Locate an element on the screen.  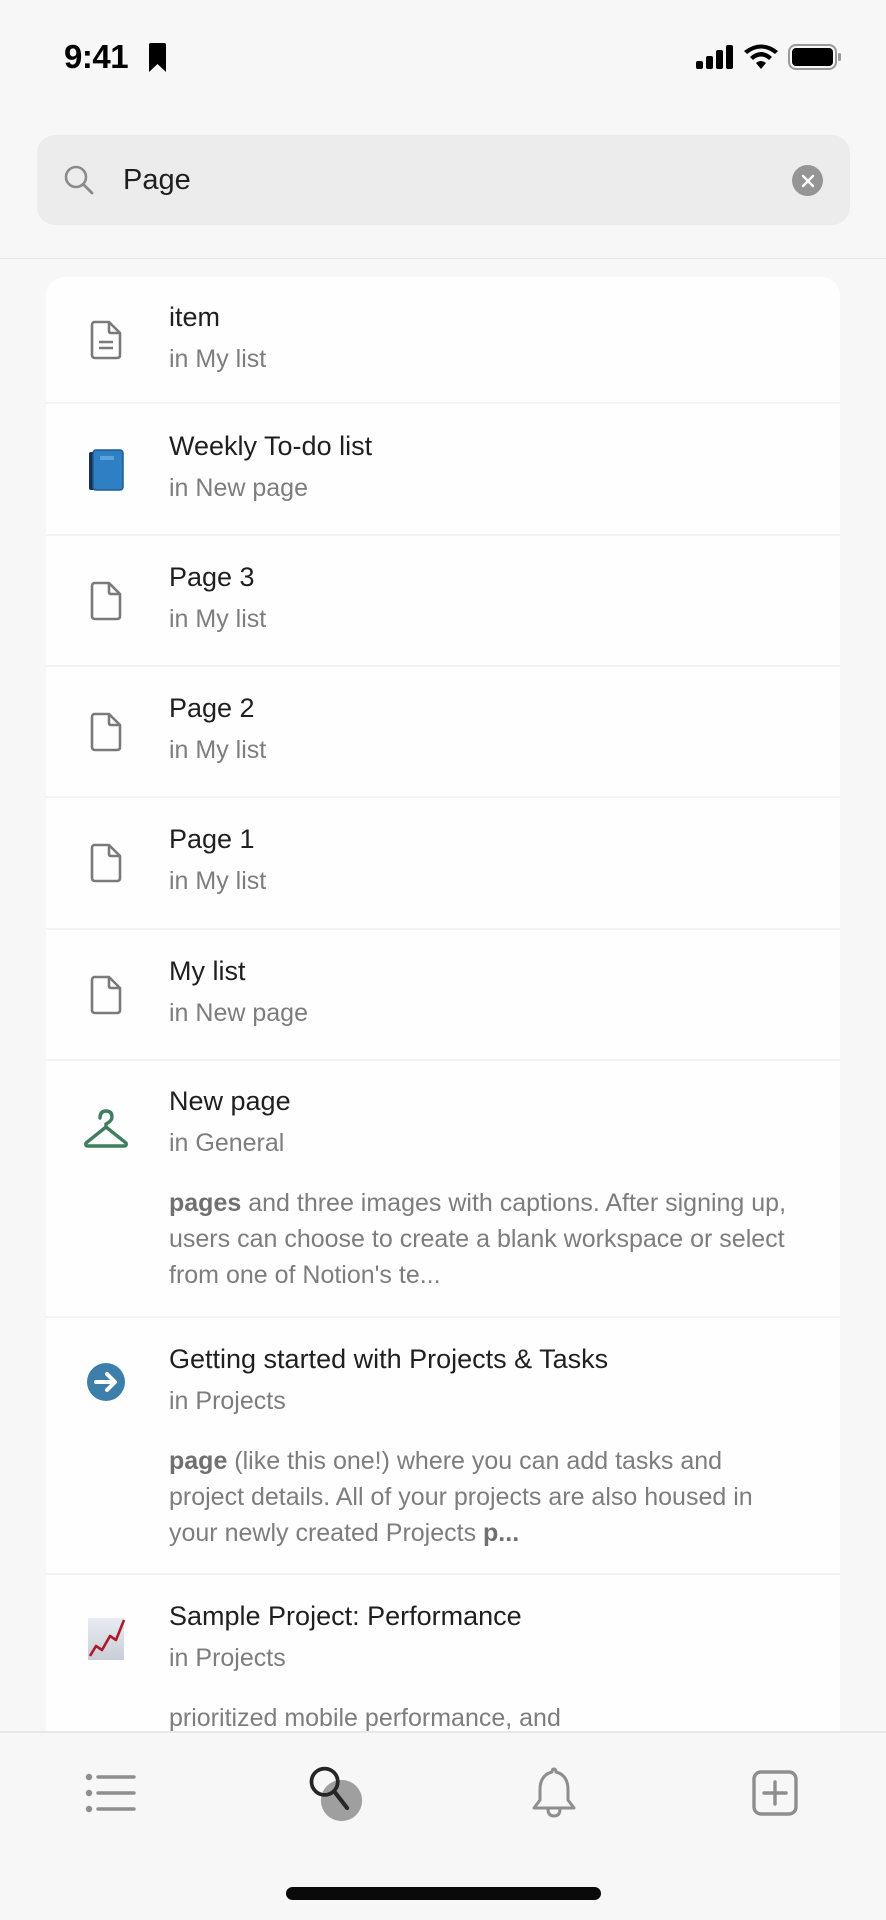
header-divider is located at coordinates (443, 258).